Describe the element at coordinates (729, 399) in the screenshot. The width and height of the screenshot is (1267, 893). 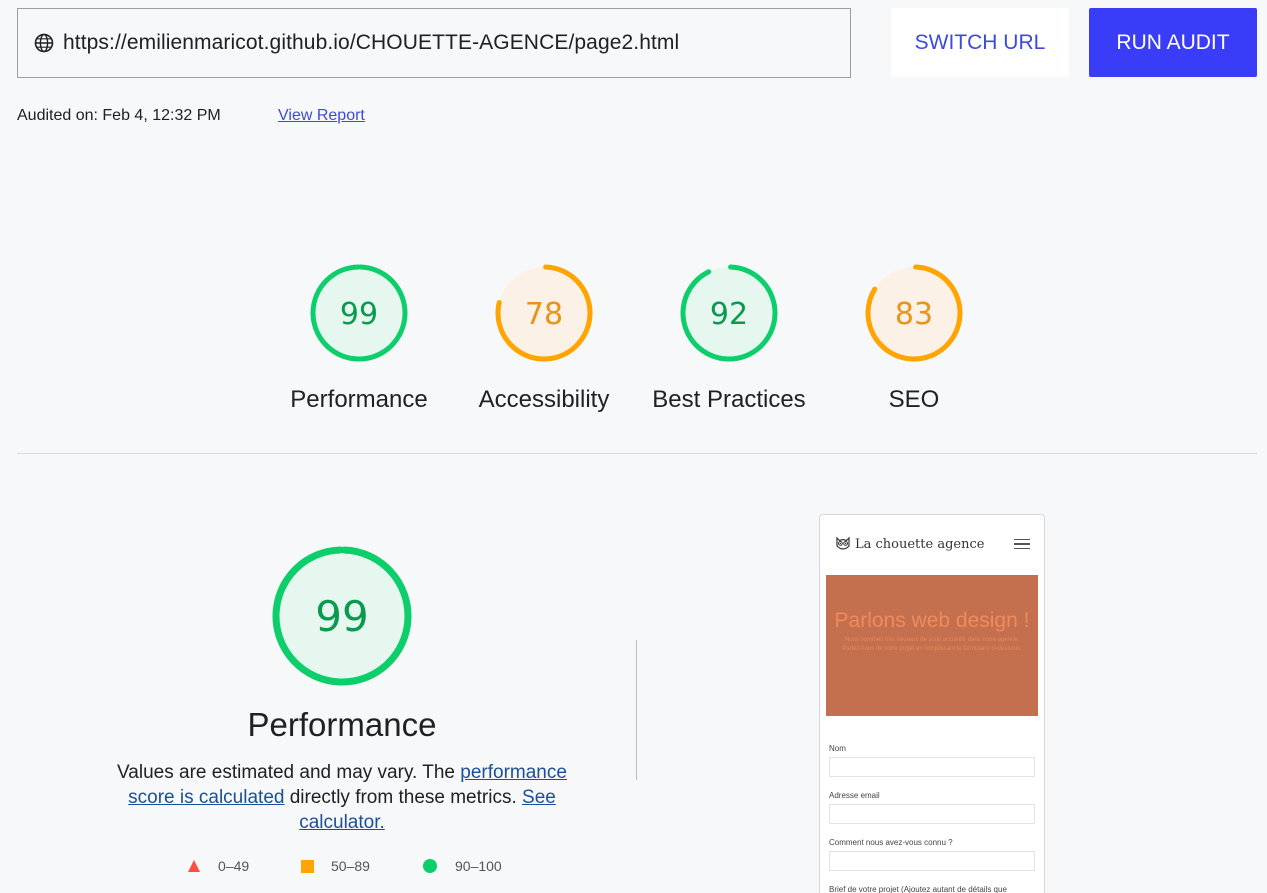
I see `gauge-label: Best Practices` at that location.